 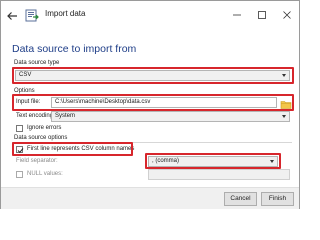 What do you see at coordinates (44, 128) in the screenshot?
I see `ignore-errors-label: Ignore errors` at bounding box center [44, 128].